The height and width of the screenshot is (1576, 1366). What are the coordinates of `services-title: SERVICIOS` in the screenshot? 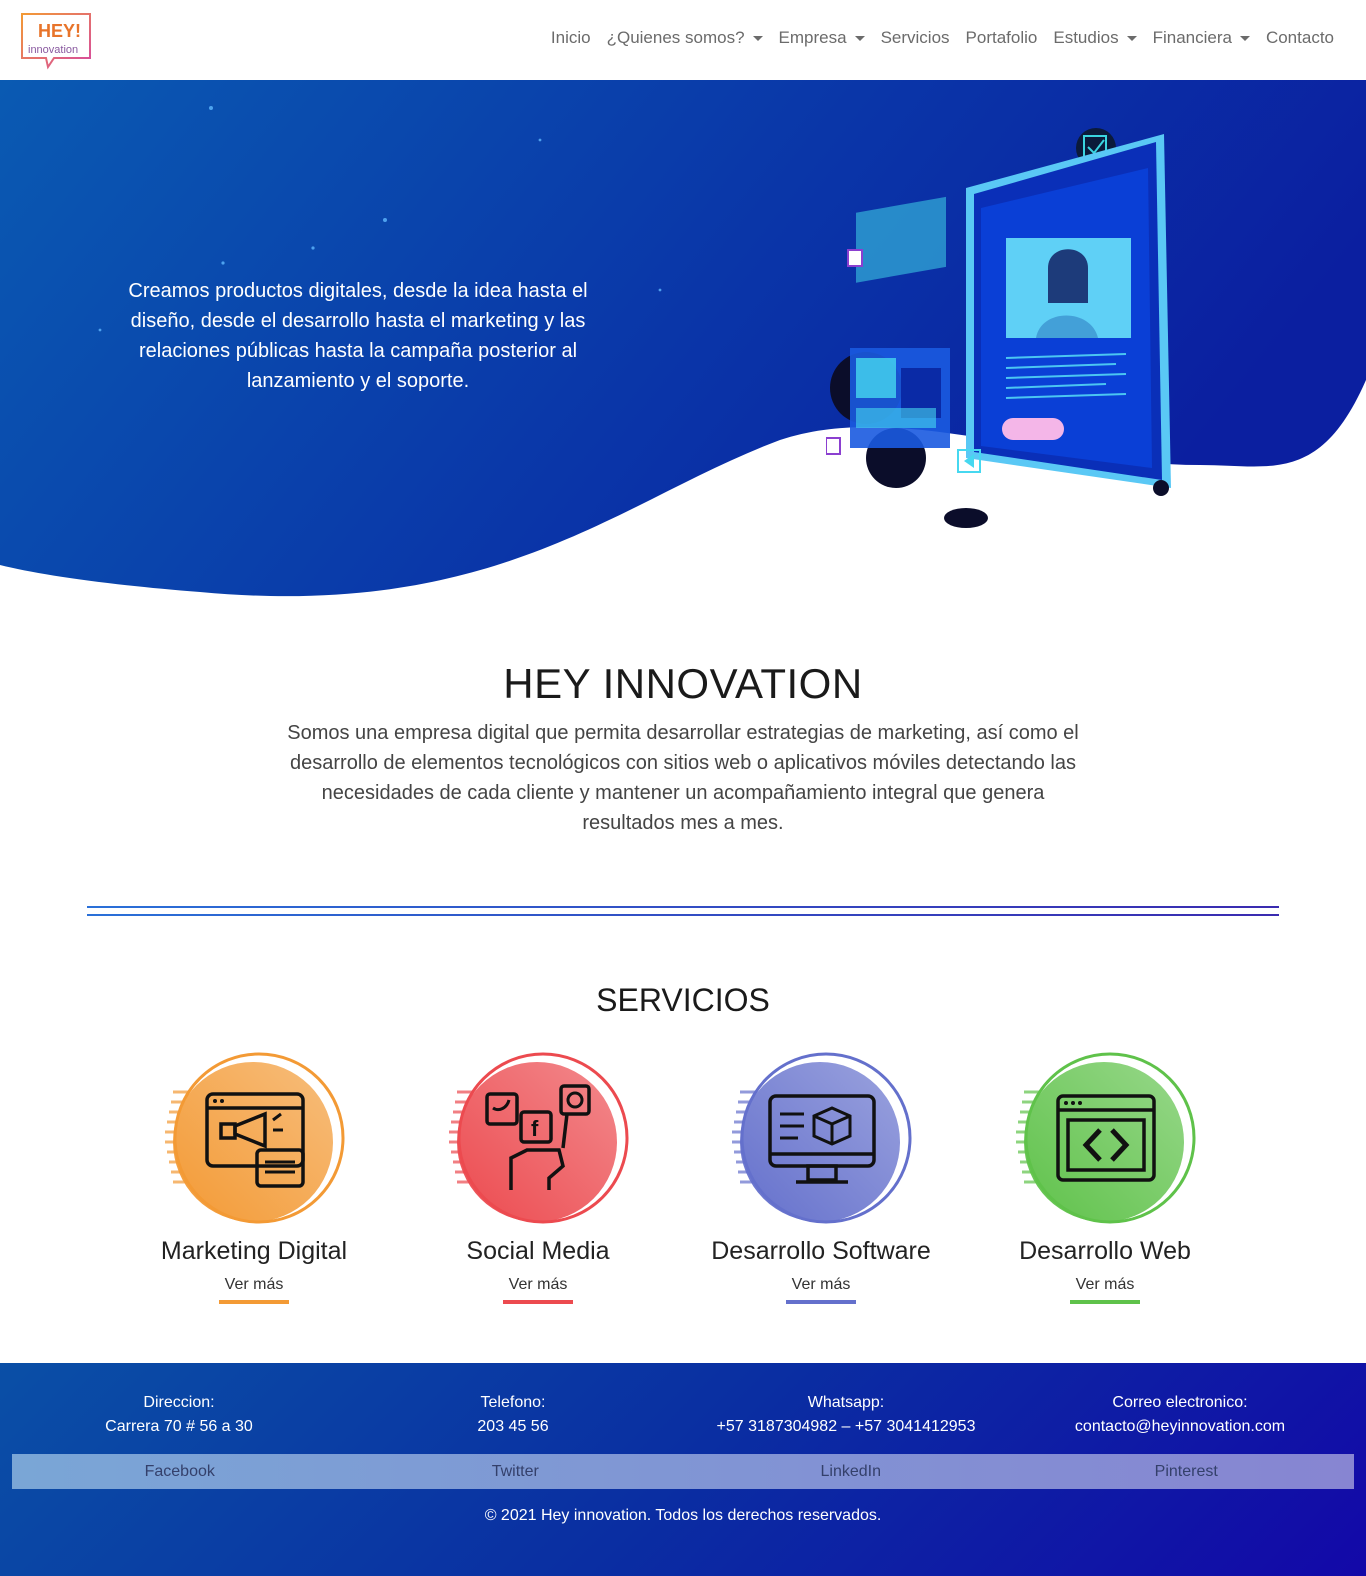 It's located at (683, 1000).